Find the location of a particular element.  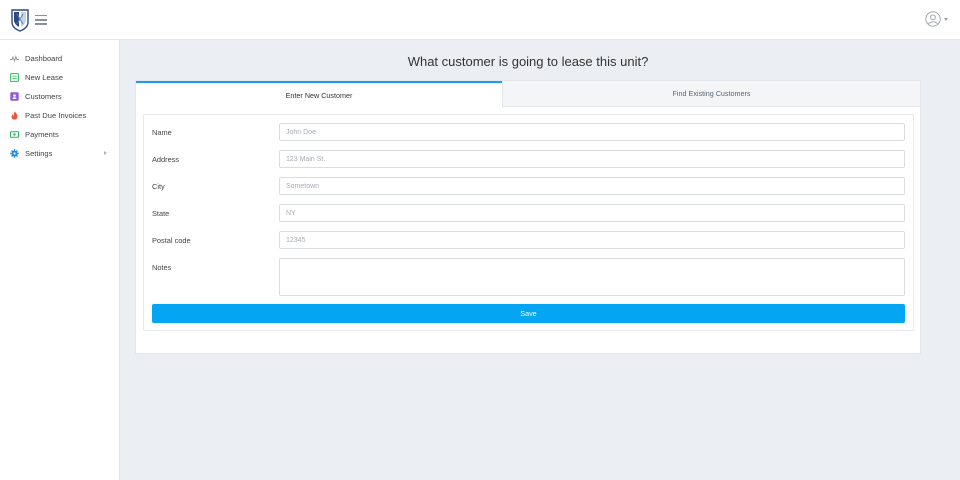

form-row-city: City is located at coordinates (528, 186).